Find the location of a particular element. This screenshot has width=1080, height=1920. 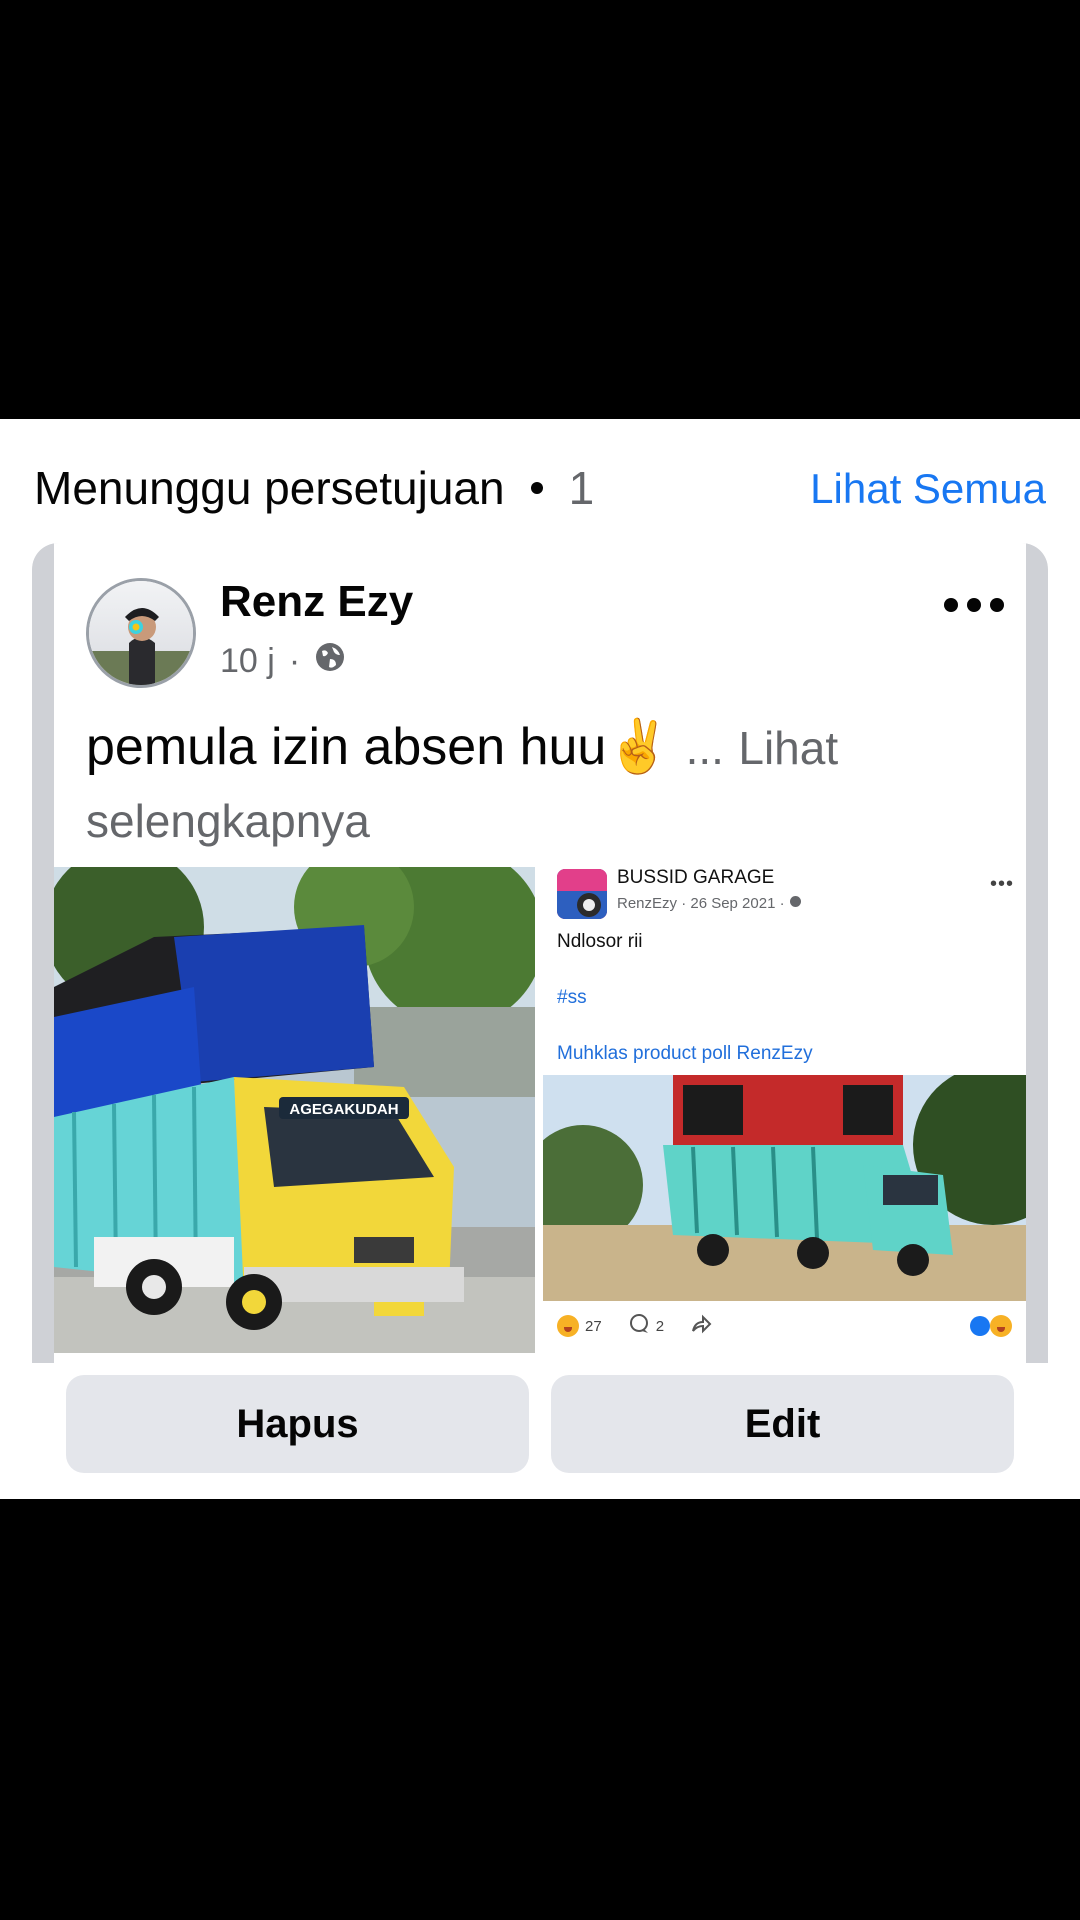

delete-button: Hapus is located at coordinates (297, 1424).